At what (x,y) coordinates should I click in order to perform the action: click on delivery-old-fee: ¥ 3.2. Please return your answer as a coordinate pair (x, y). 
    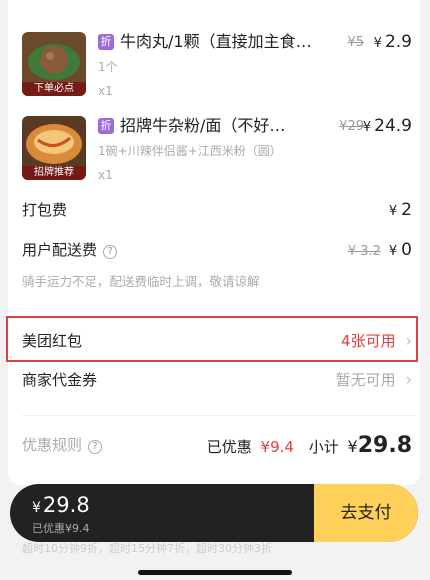
    Looking at the image, I should click on (364, 251).